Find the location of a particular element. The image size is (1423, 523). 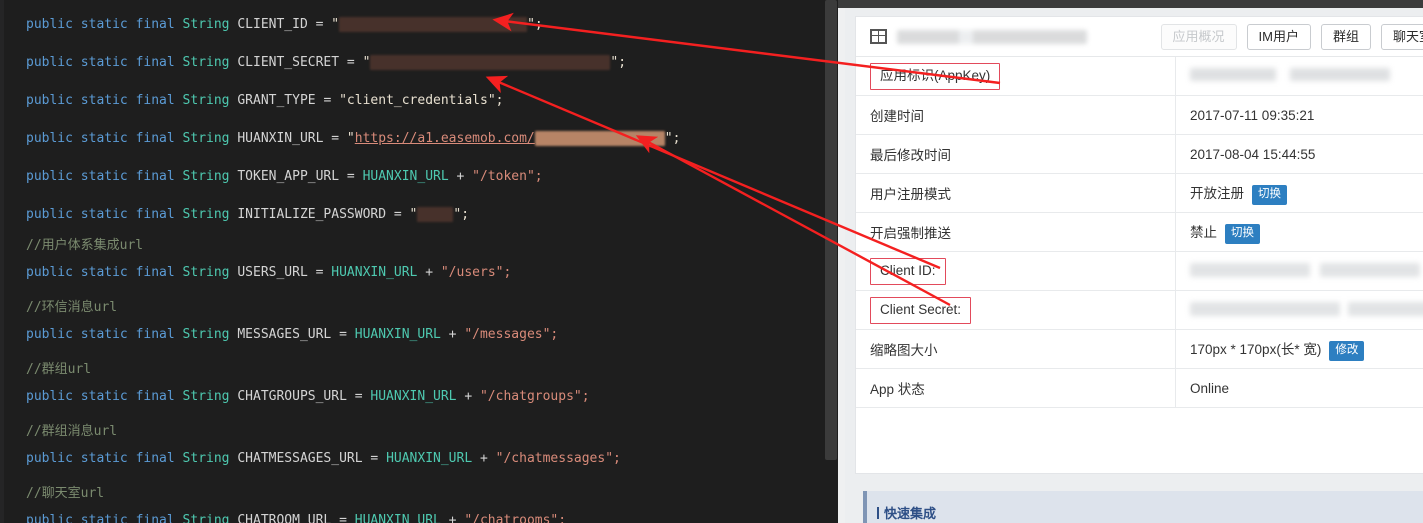

code-comment-line: //环信消息url is located at coordinates (419, 308).